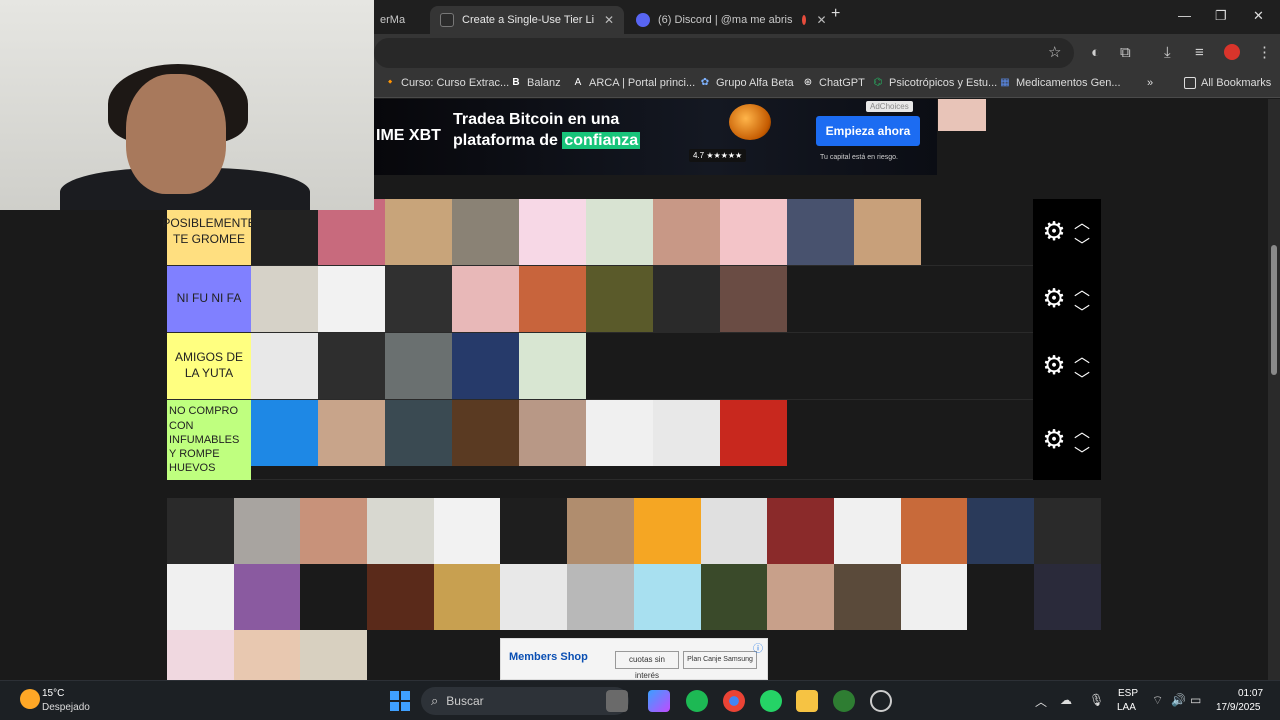  I want to click on keyboard-layout: LAA, so click(1126, 707).